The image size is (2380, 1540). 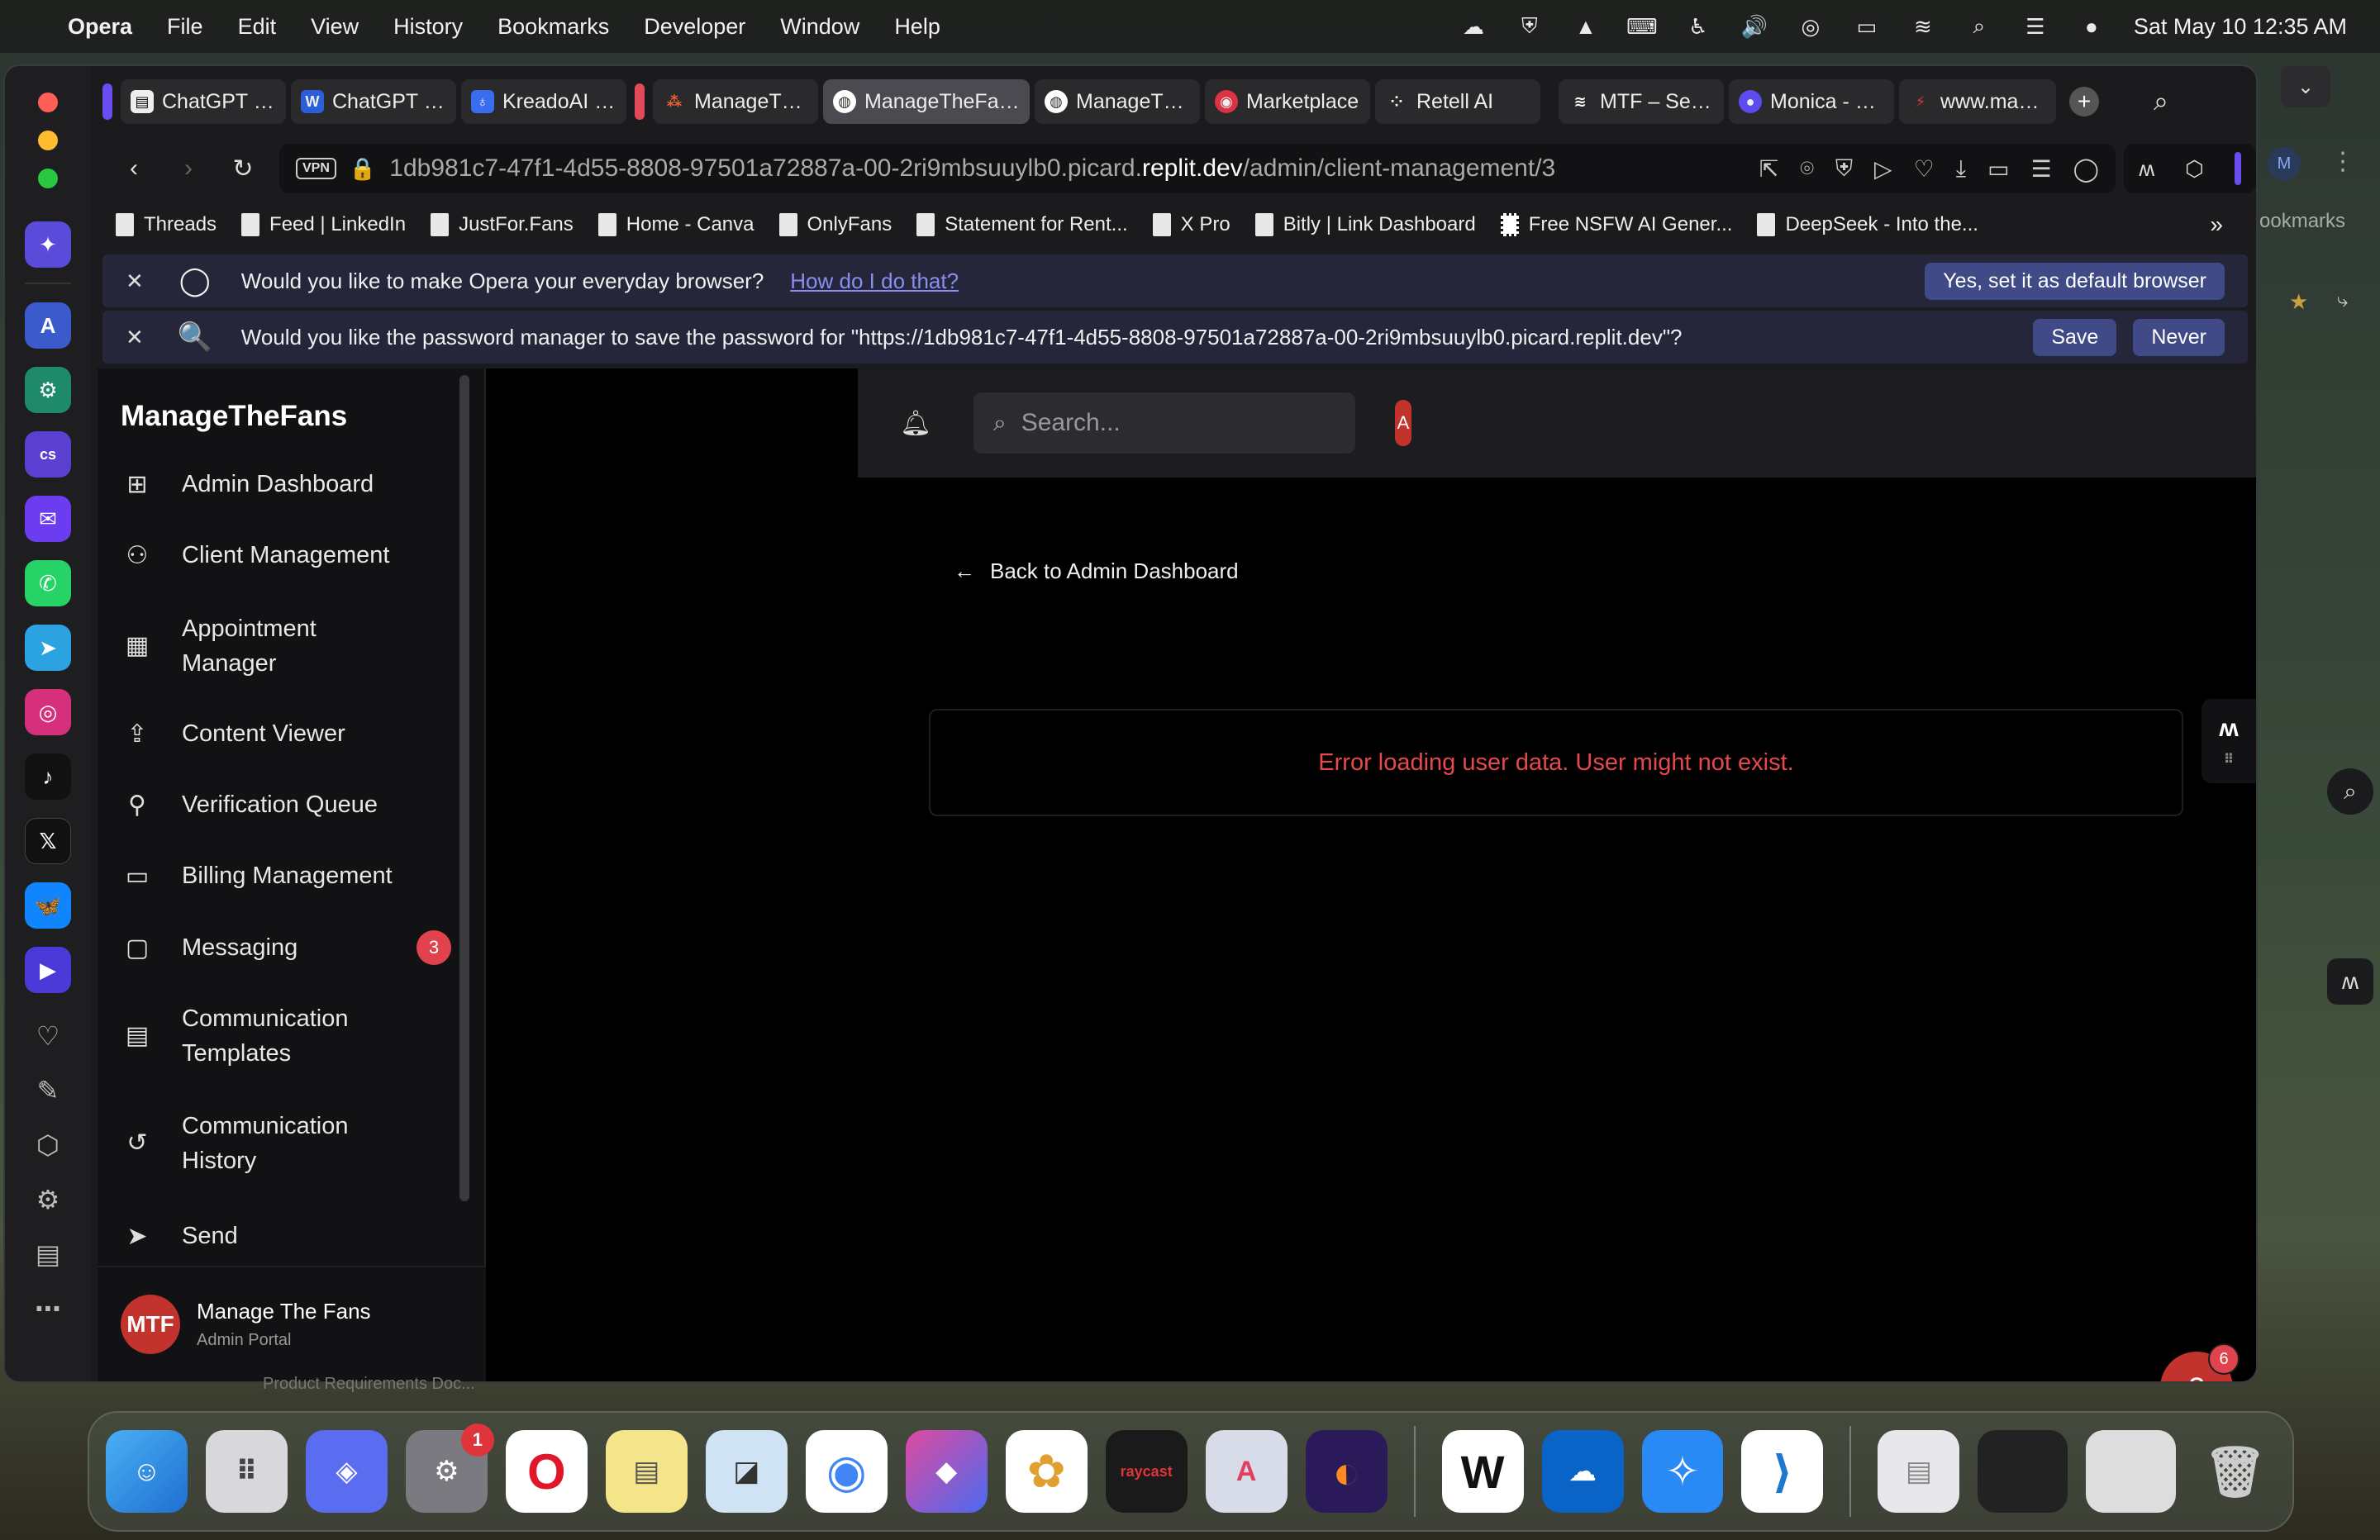 I want to click on settings-icon: ⚙, so click(x=48, y=1199).